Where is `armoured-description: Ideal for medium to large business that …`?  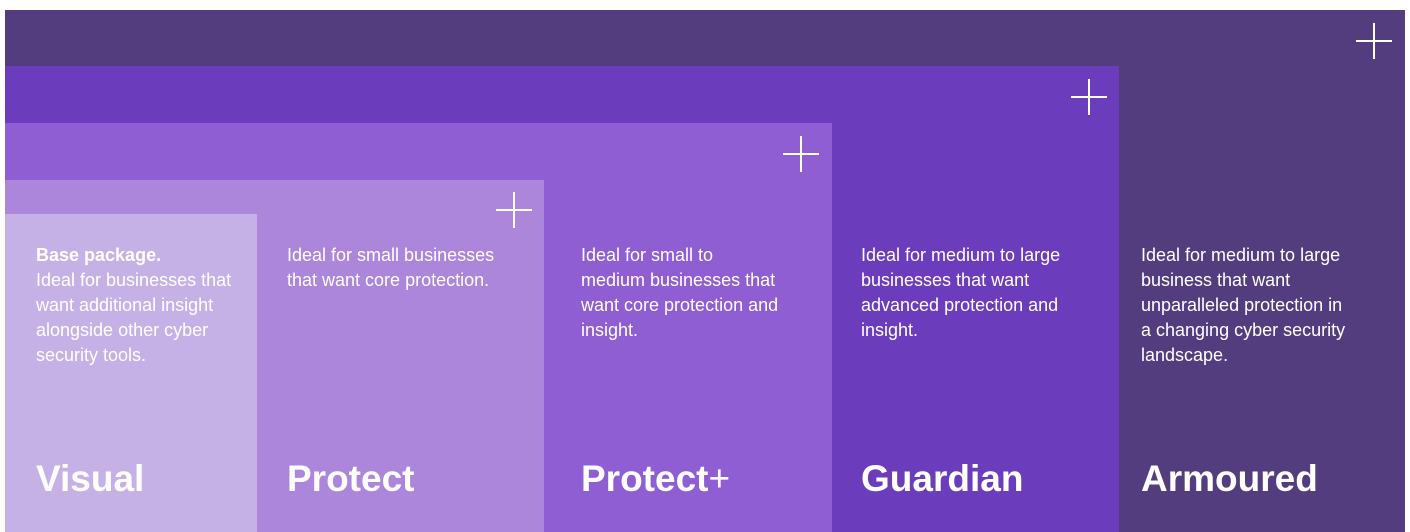
armoured-description: Ideal for medium to large business that … is located at coordinates (1243, 305).